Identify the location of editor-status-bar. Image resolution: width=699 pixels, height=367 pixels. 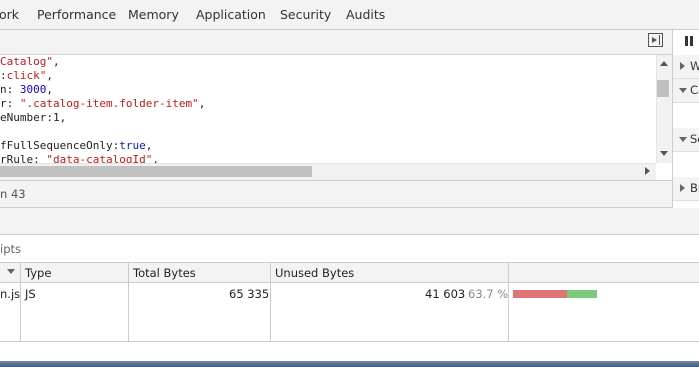
(336, 194).